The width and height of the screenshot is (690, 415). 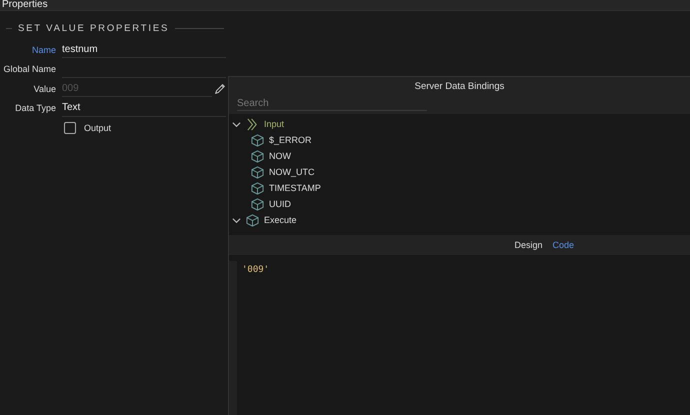 What do you see at coordinates (280, 156) in the screenshot?
I see `tree-item: NOW` at bounding box center [280, 156].